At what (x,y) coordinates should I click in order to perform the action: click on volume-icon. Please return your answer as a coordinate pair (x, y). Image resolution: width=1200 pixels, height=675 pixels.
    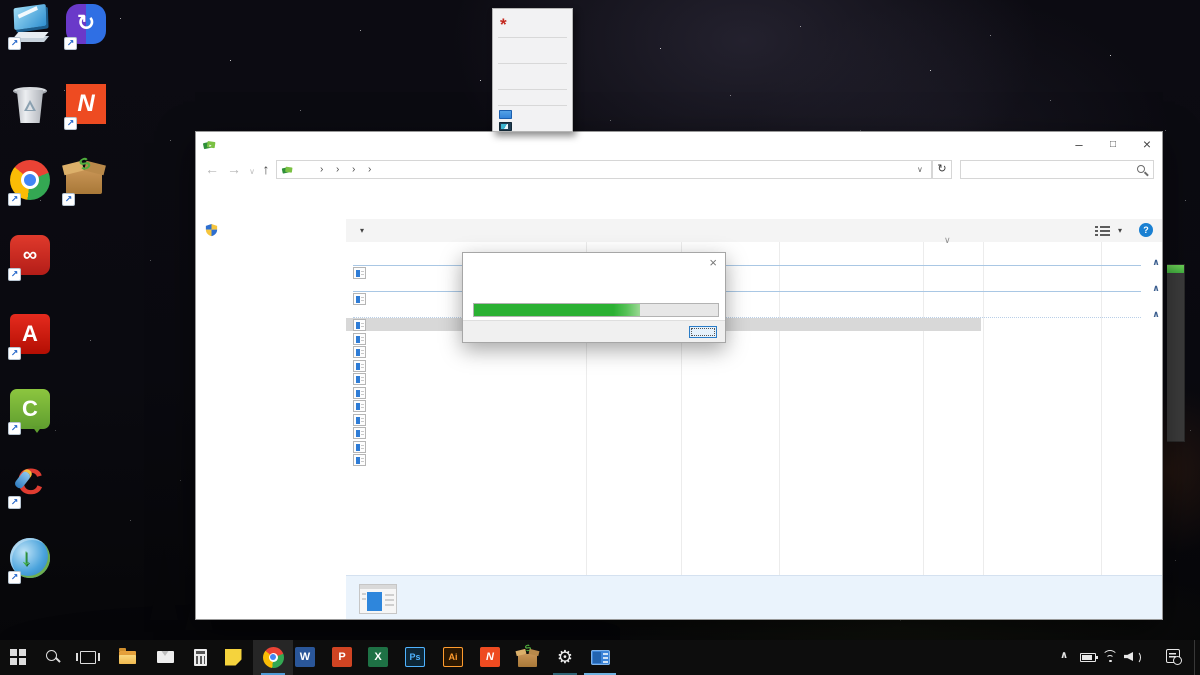
    Looking at the image, I should click on (1132, 657).